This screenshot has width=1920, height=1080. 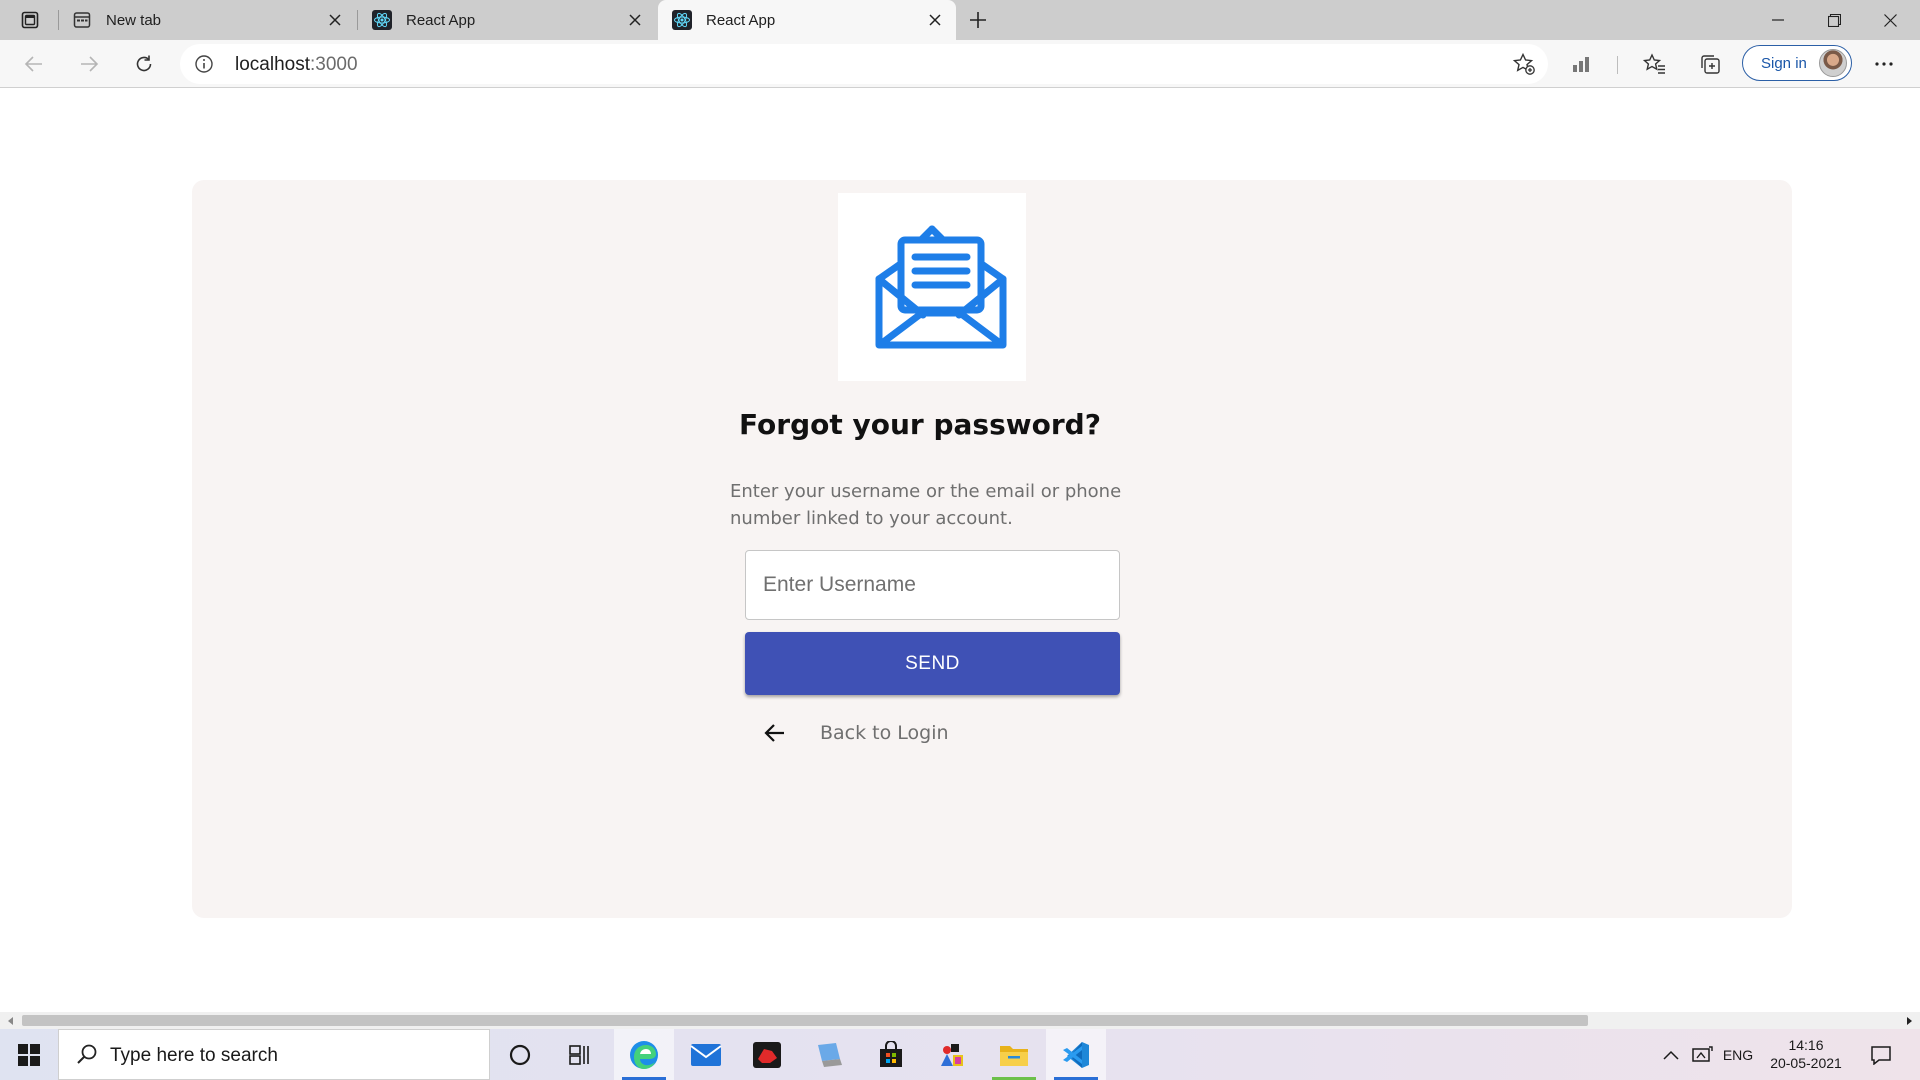 What do you see at coordinates (334, 64) in the screenshot?
I see `url-port: :3000` at bounding box center [334, 64].